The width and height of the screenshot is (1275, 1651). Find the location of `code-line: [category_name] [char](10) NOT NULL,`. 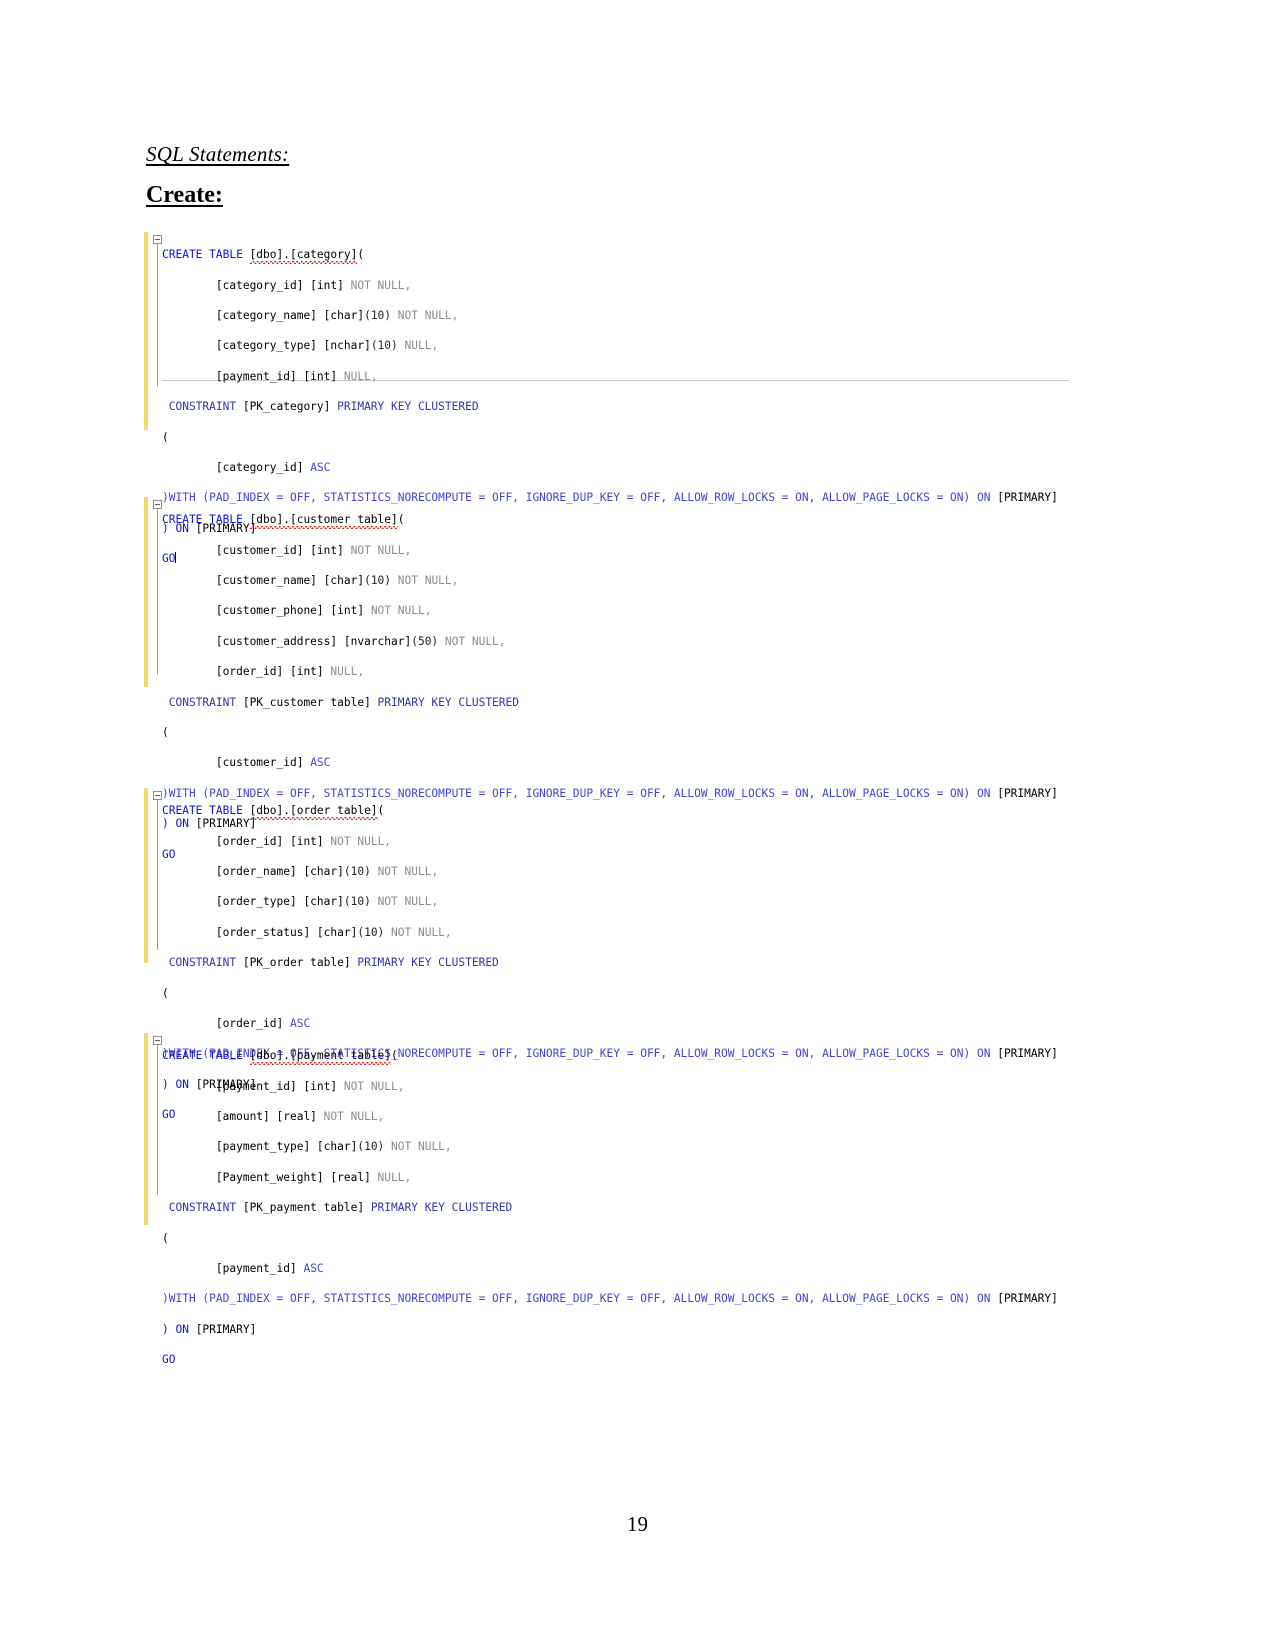

code-line: [category_name] [char](10) NOT NULL, is located at coordinates (310, 315).